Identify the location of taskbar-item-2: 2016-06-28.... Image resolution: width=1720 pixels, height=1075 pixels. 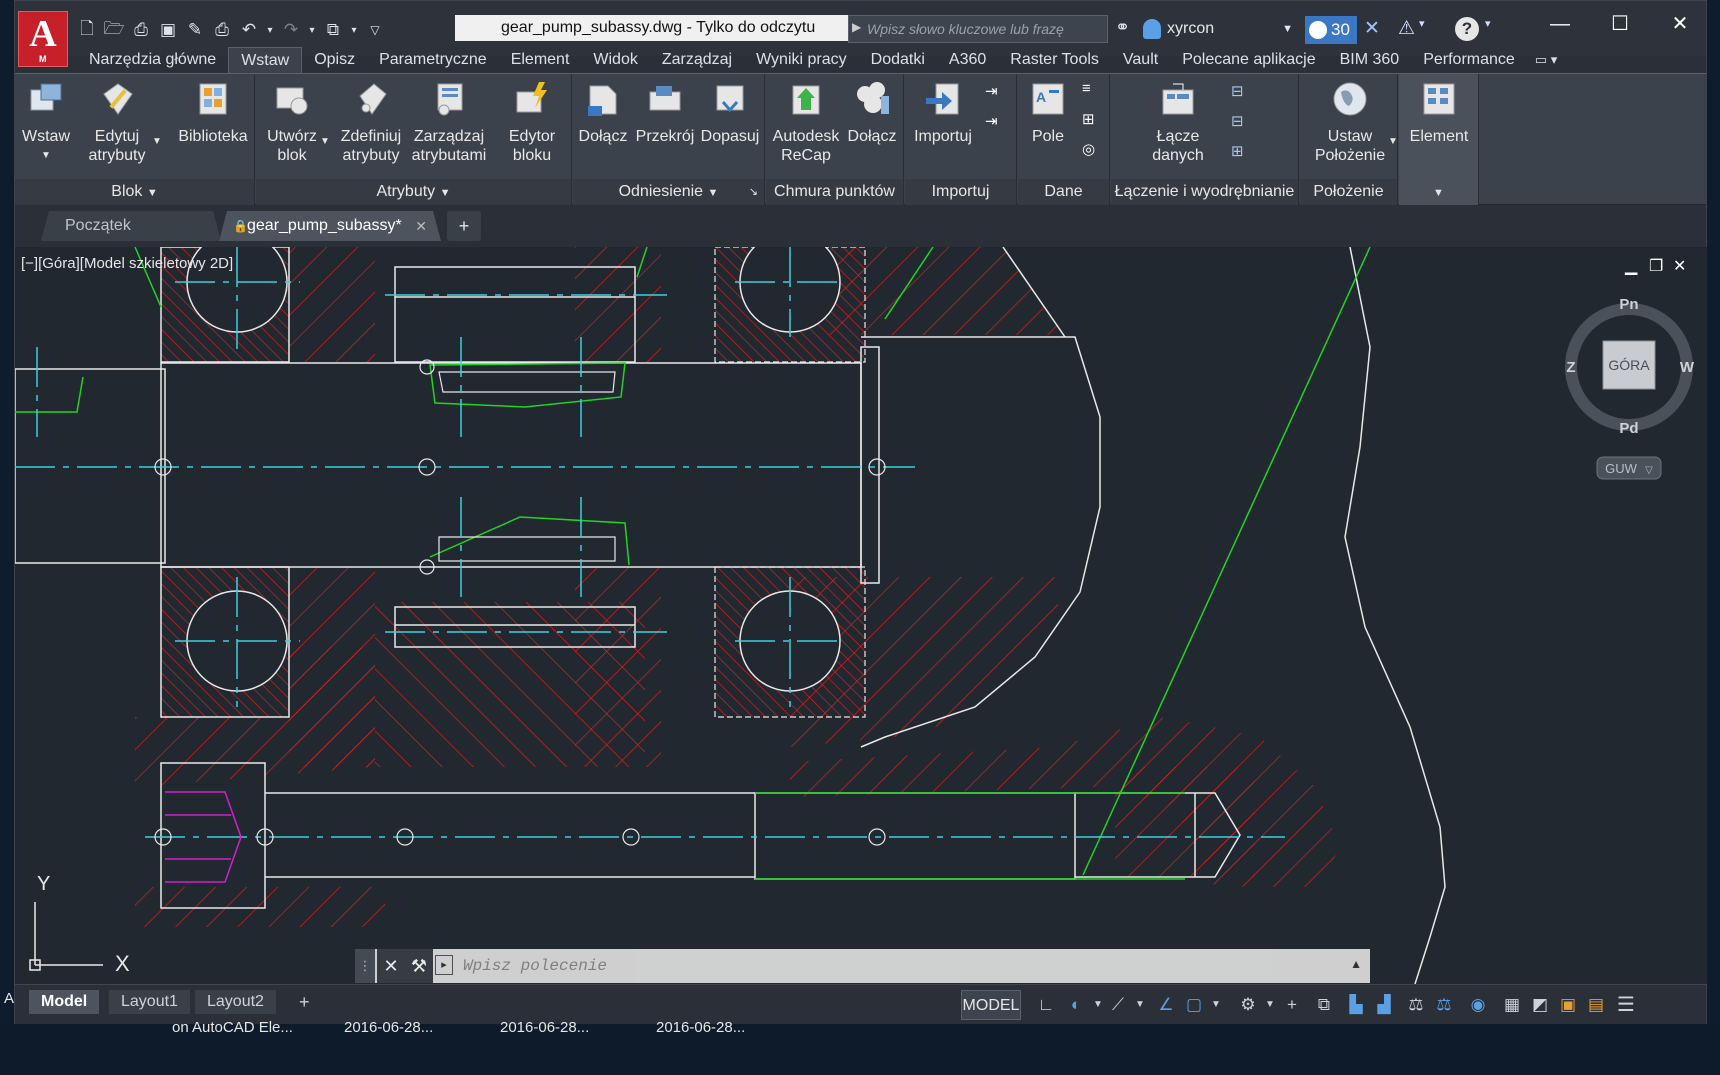
(388, 1027).